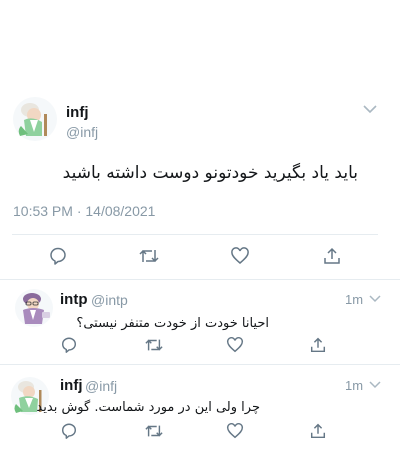 This screenshot has height=451, width=400. Describe the element at coordinates (84, 211) in the screenshot. I see `tweet-timestamp: 10:53 PM · 14/08/2021` at that location.